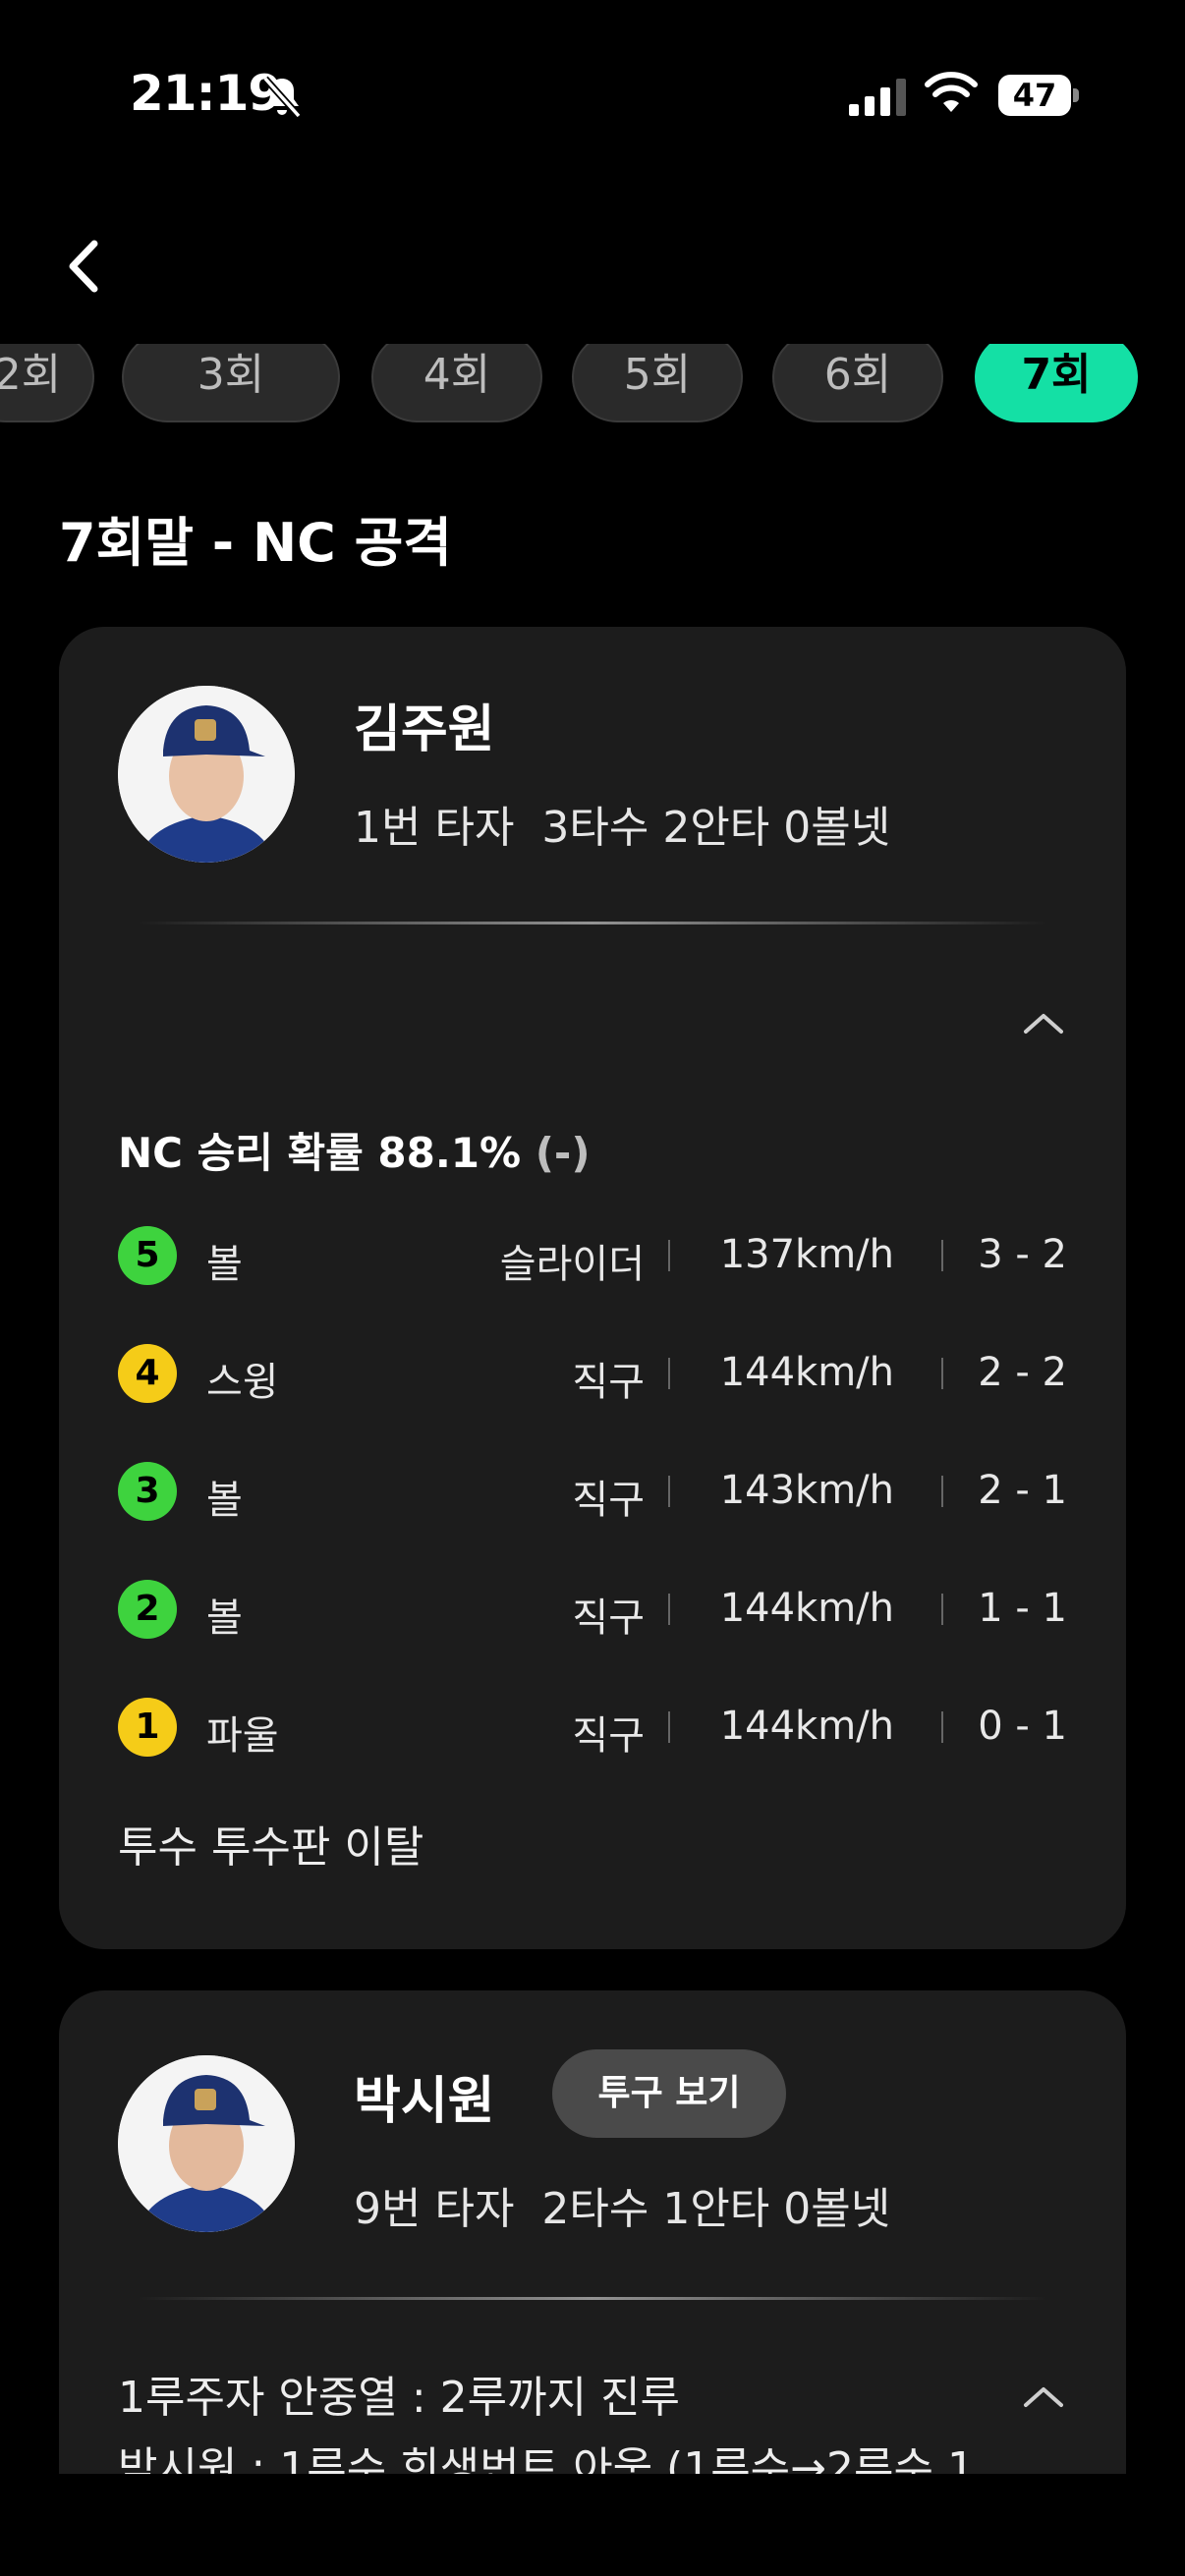 The image size is (1185, 2576). I want to click on battery-level: 47, so click(1034, 95).